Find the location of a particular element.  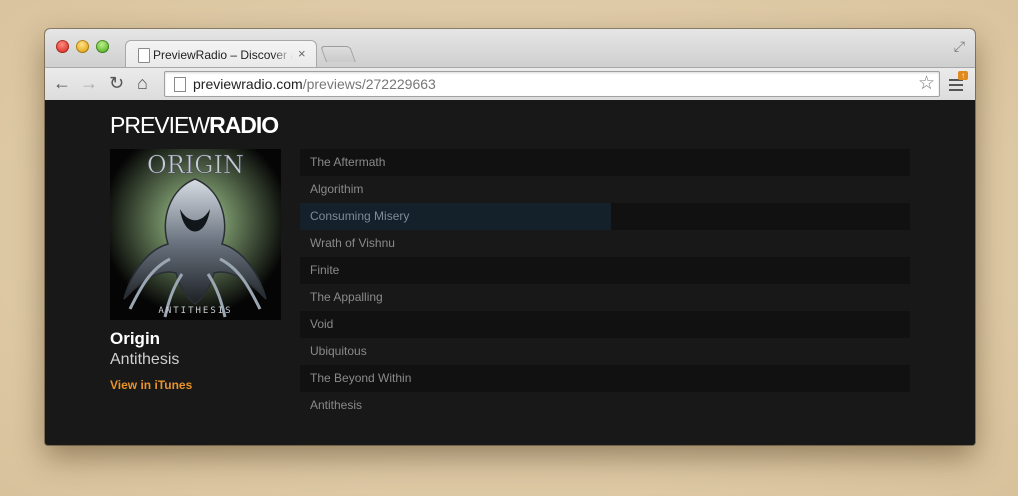

track-row: Consuming Misery is located at coordinates (605, 216).